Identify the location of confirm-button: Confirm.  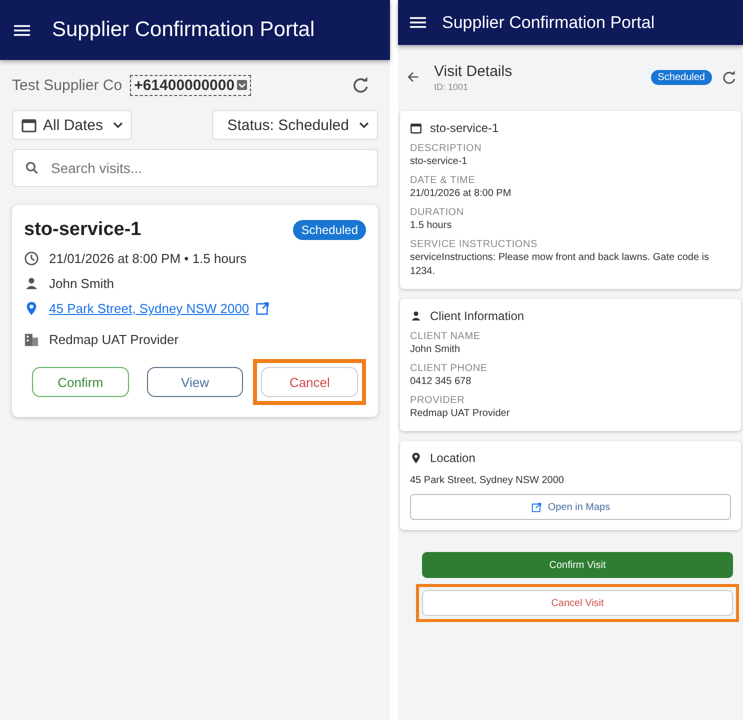
(80, 382).